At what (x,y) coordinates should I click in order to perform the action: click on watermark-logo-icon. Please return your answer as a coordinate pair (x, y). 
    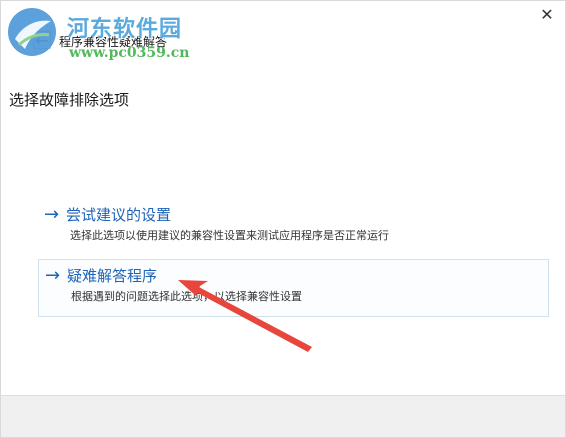
    Looking at the image, I should click on (32, 32).